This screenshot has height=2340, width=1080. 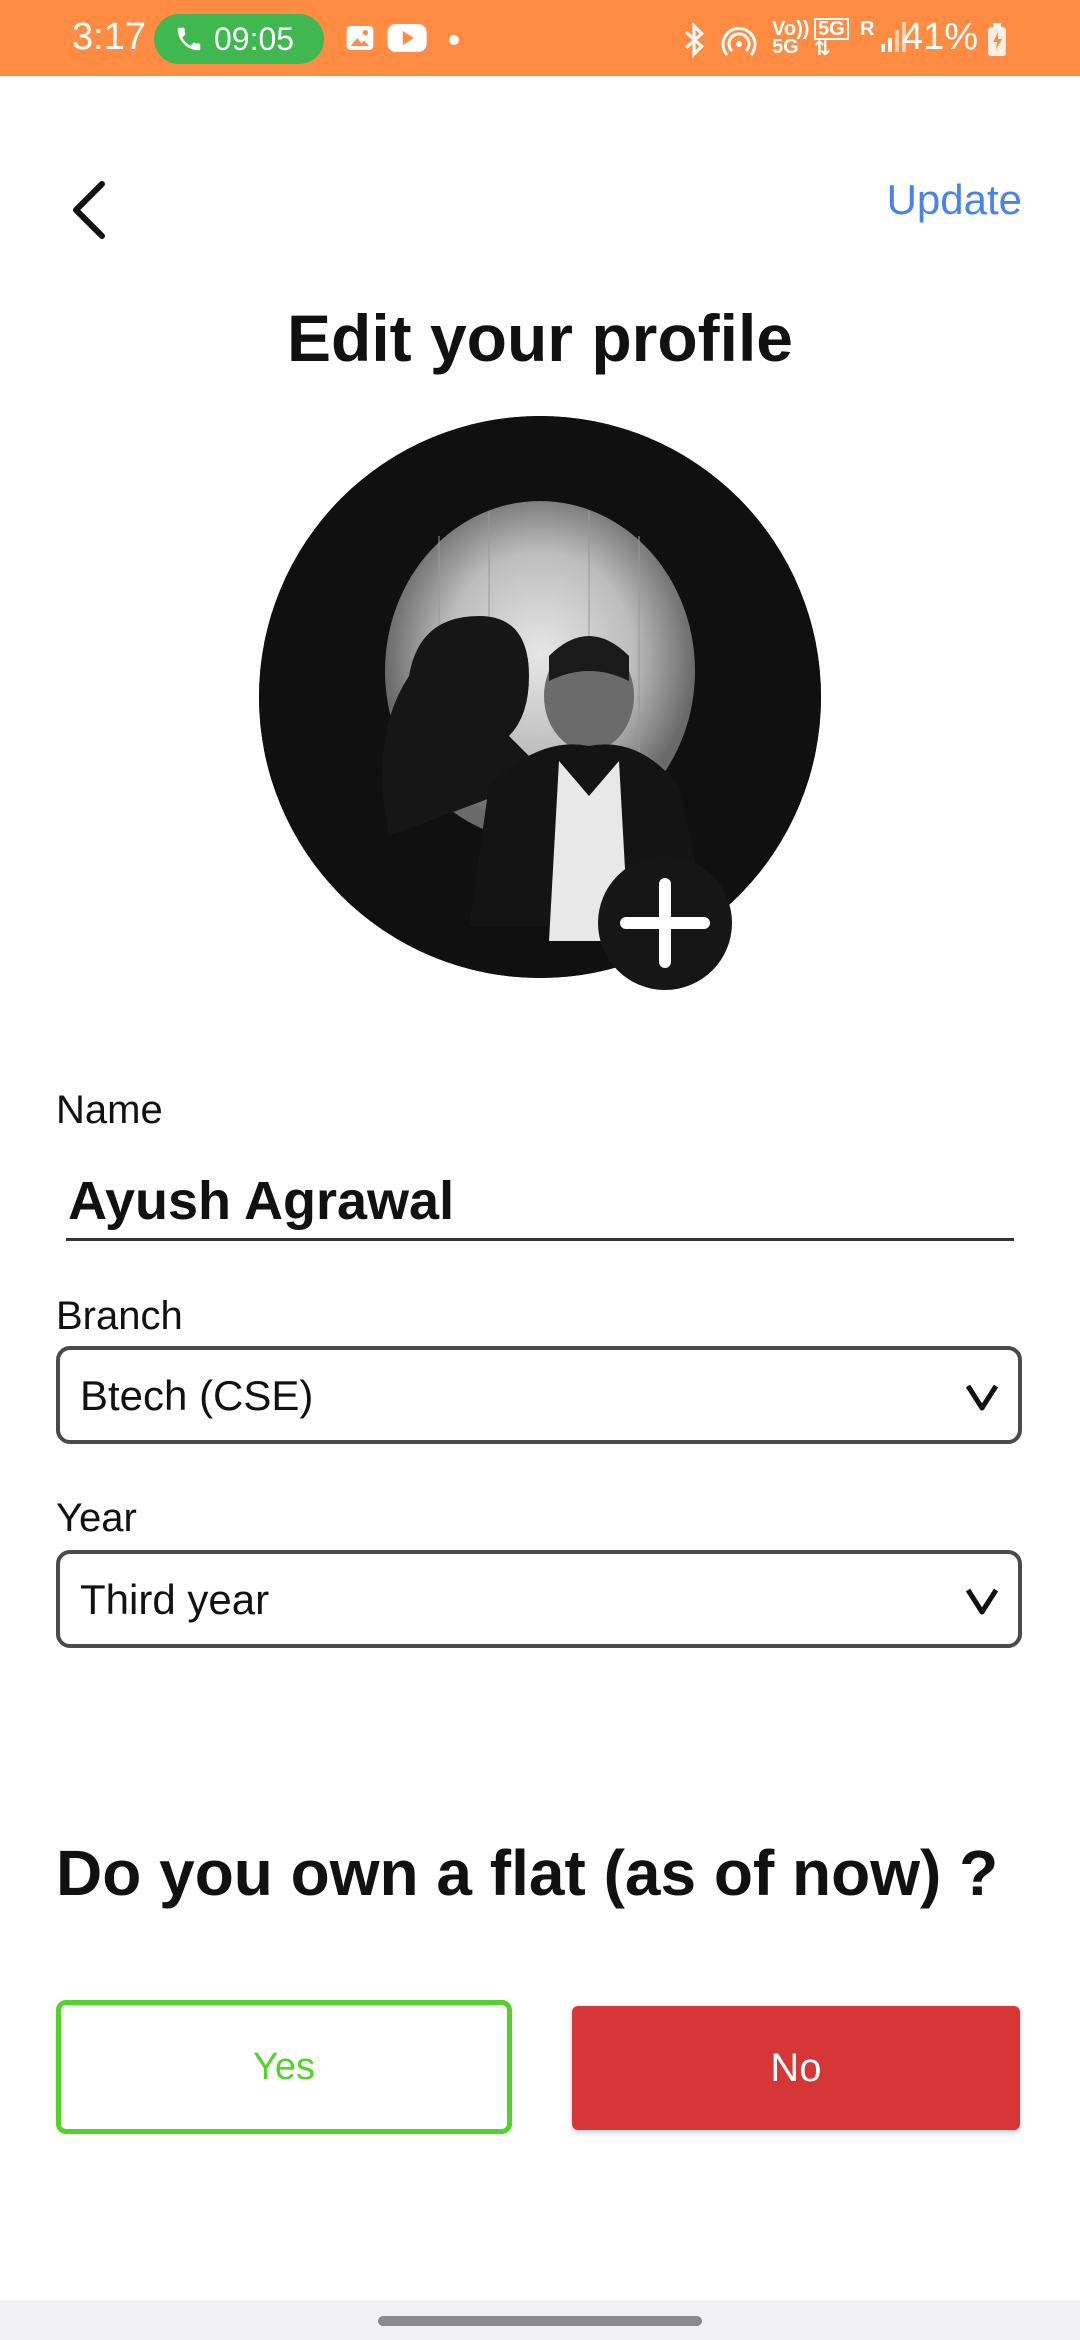 I want to click on battery-icon, so click(x=997, y=39).